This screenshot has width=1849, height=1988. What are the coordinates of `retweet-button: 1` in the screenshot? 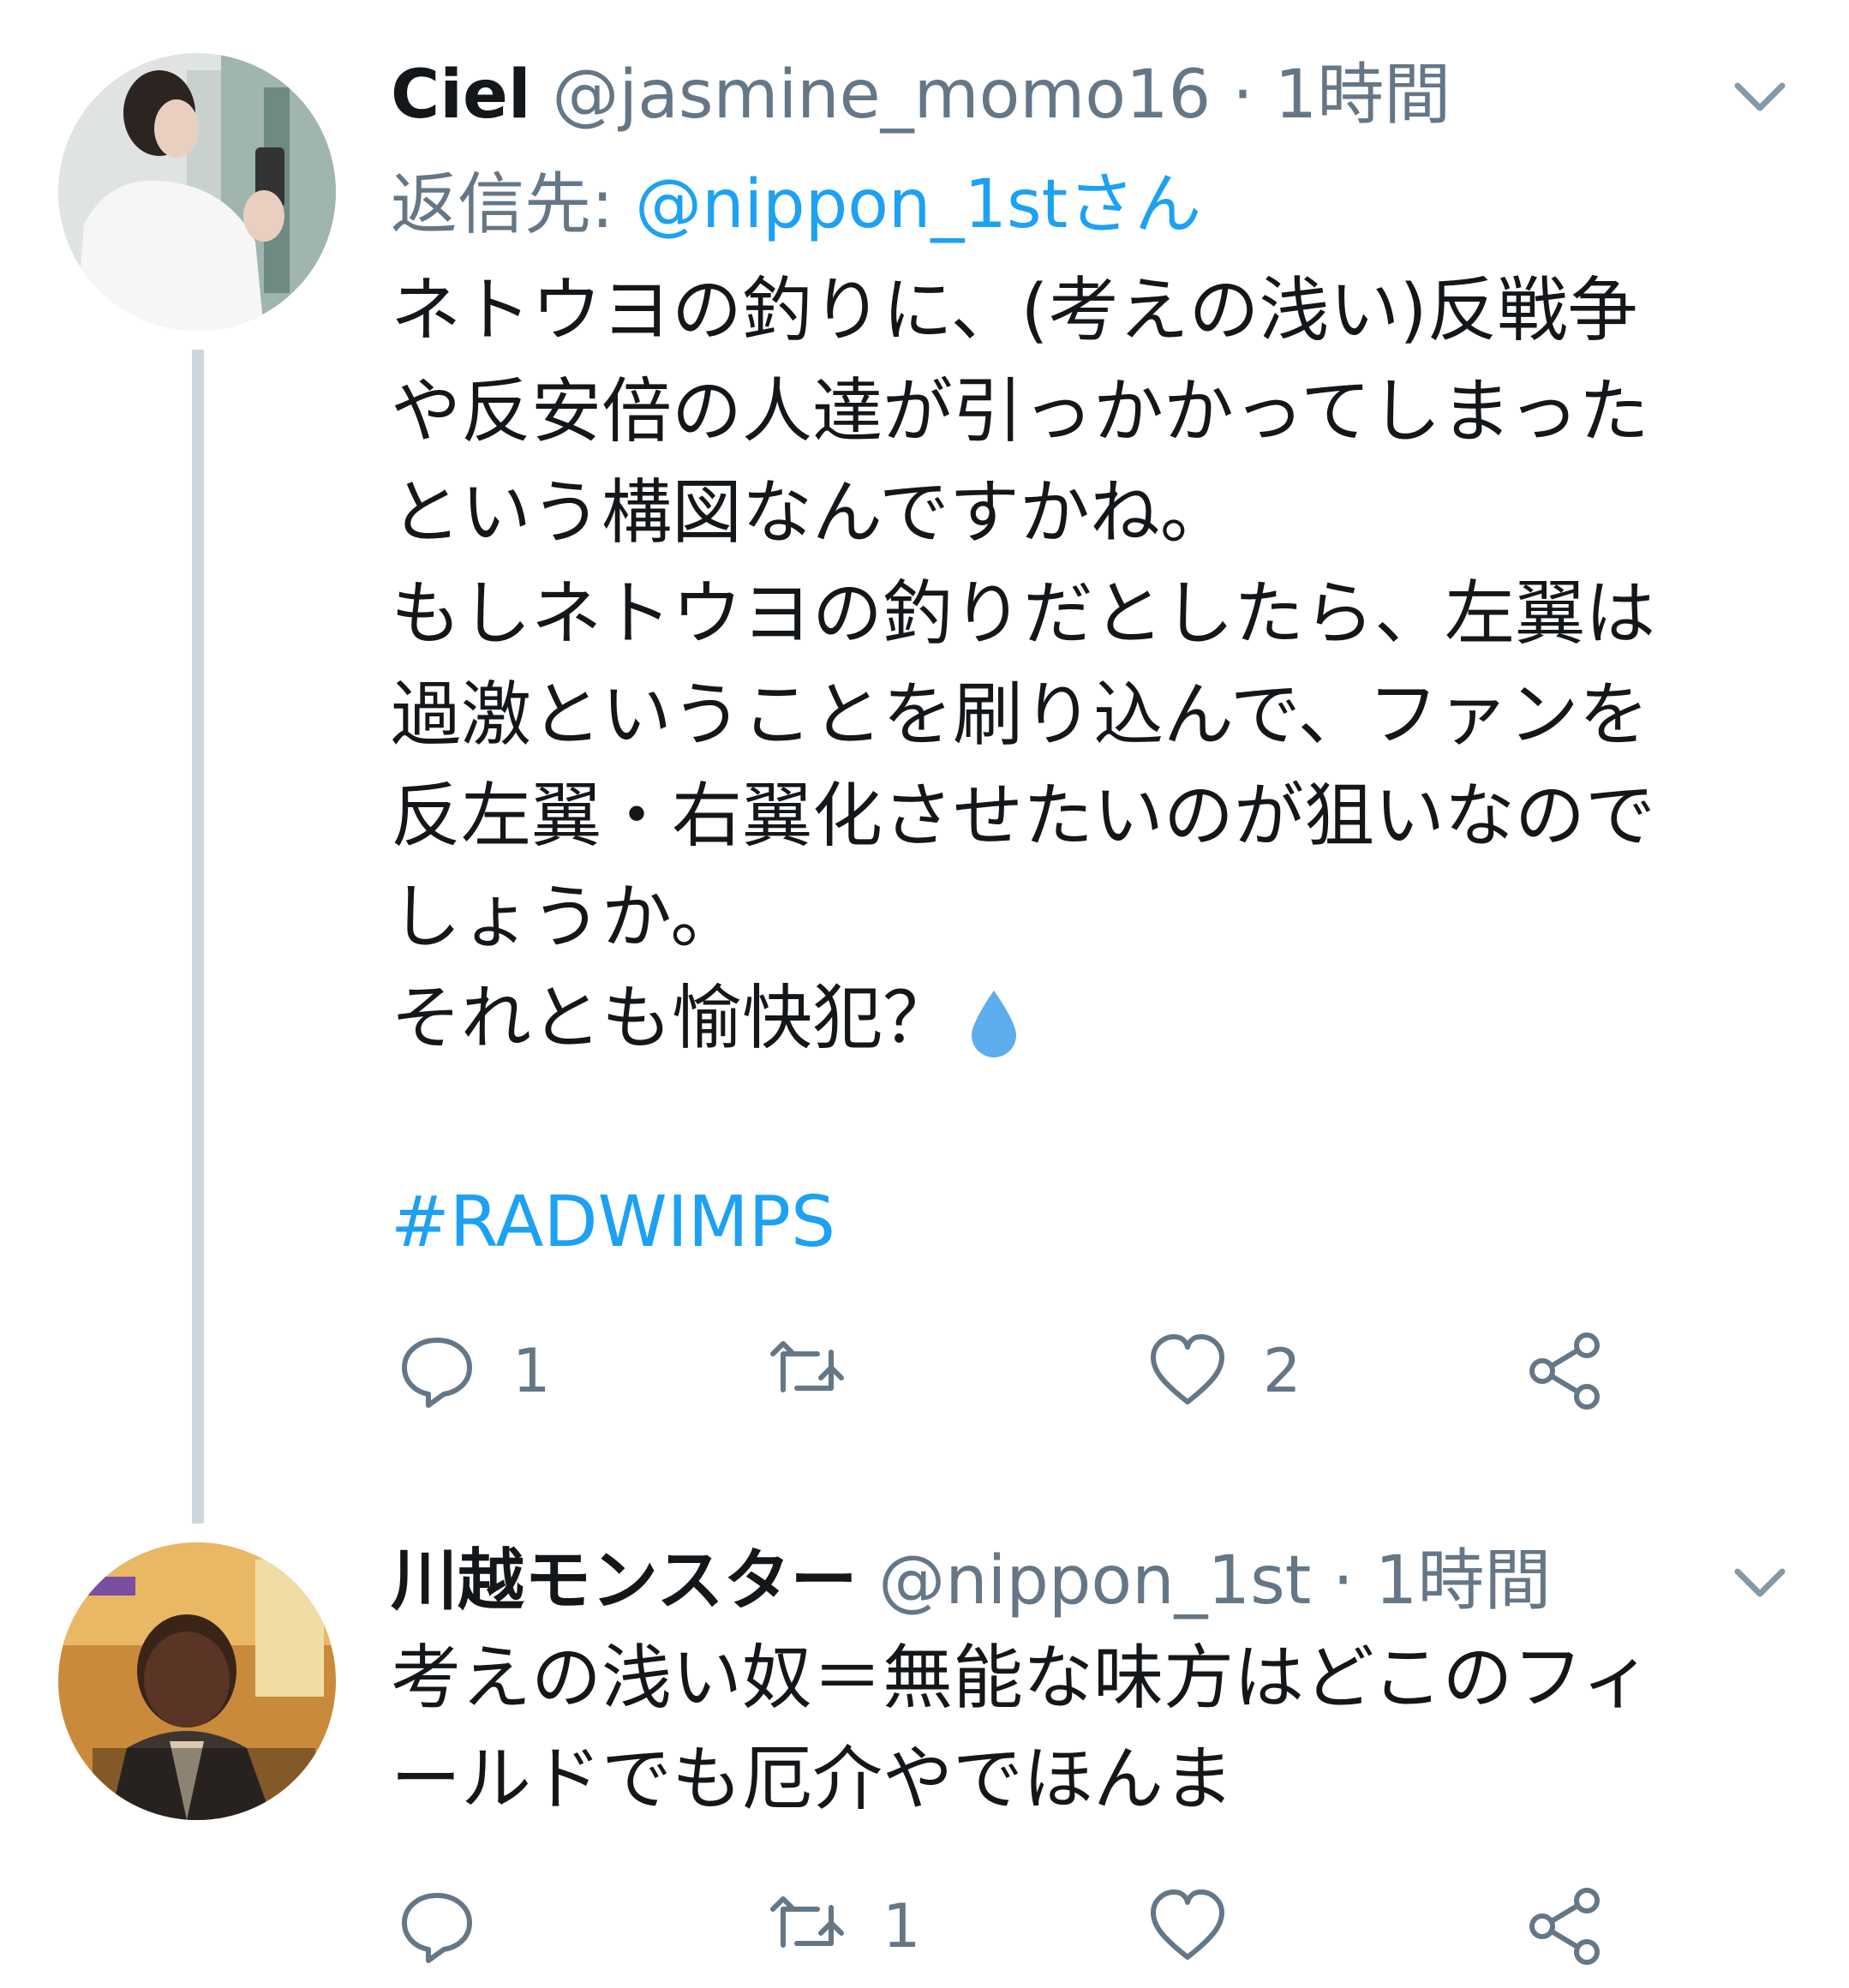 It's located at (844, 1926).